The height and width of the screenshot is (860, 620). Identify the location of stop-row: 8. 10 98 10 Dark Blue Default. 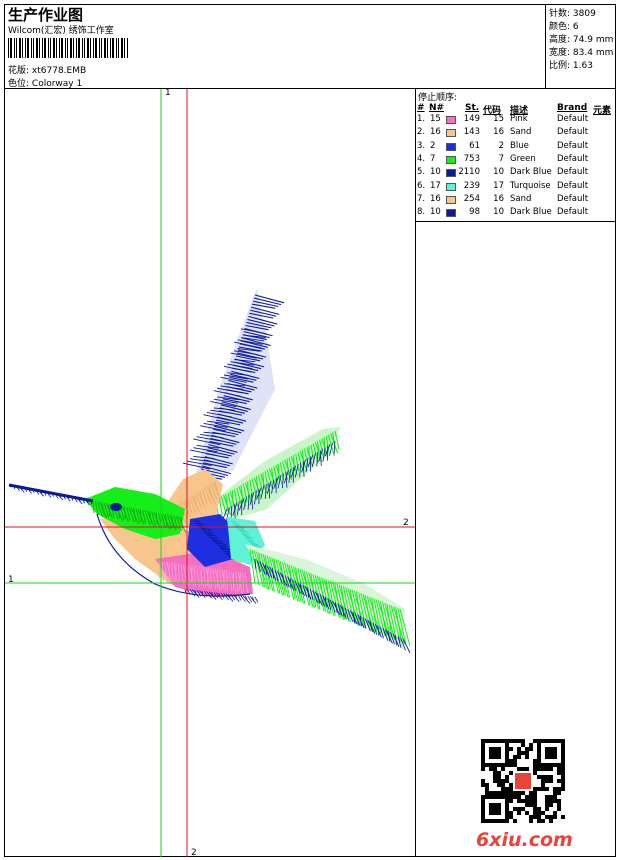
(516, 213).